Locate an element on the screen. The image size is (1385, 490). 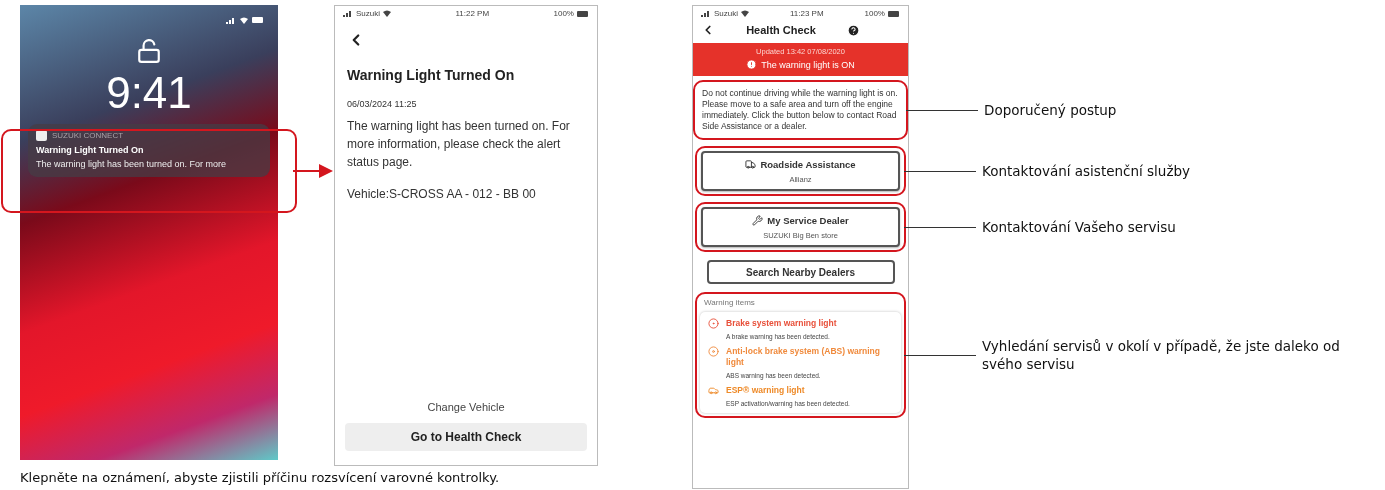
banner-message: The warning light is ON is located at coordinates (808, 64).